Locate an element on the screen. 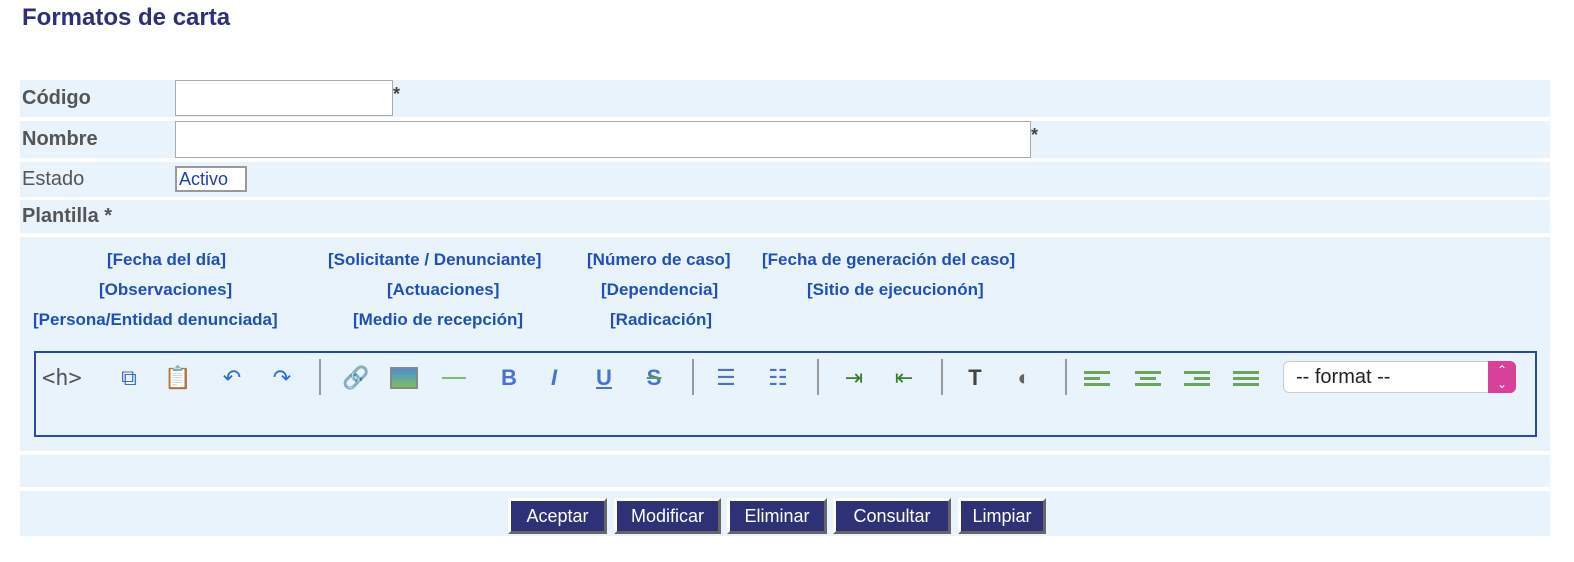 Image resolution: width=1574 pixels, height=562 pixels. redo-icon: ↷ is located at coordinates (282, 378).